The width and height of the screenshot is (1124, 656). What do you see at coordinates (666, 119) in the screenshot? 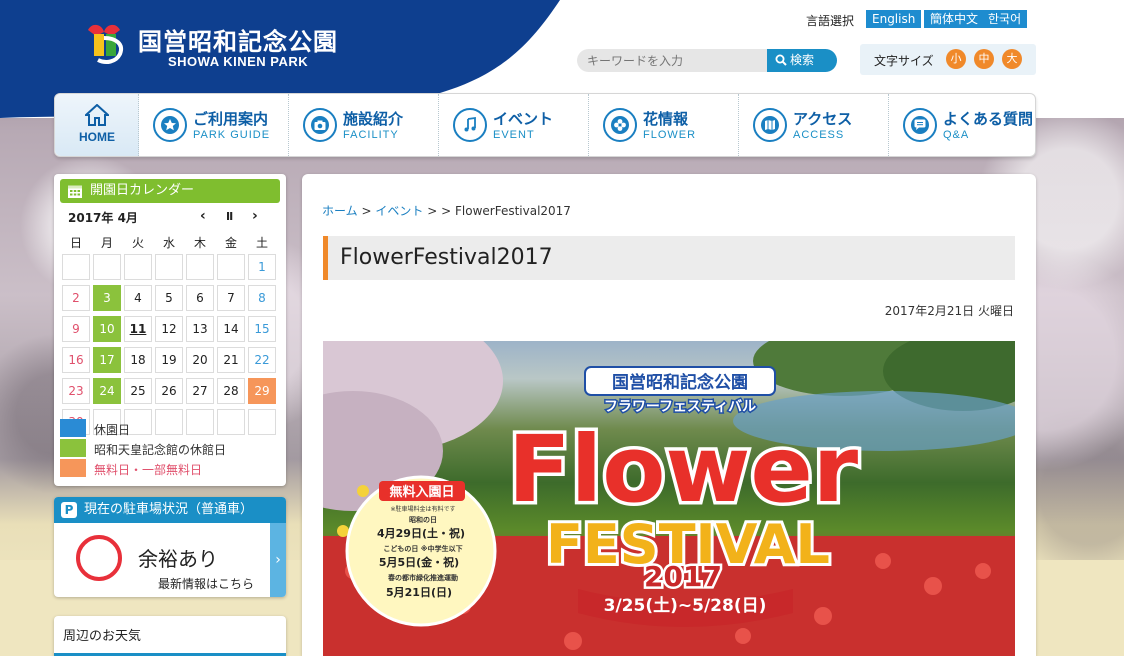
I see `nav-flower-label: 花情報` at bounding box center [666, 119].